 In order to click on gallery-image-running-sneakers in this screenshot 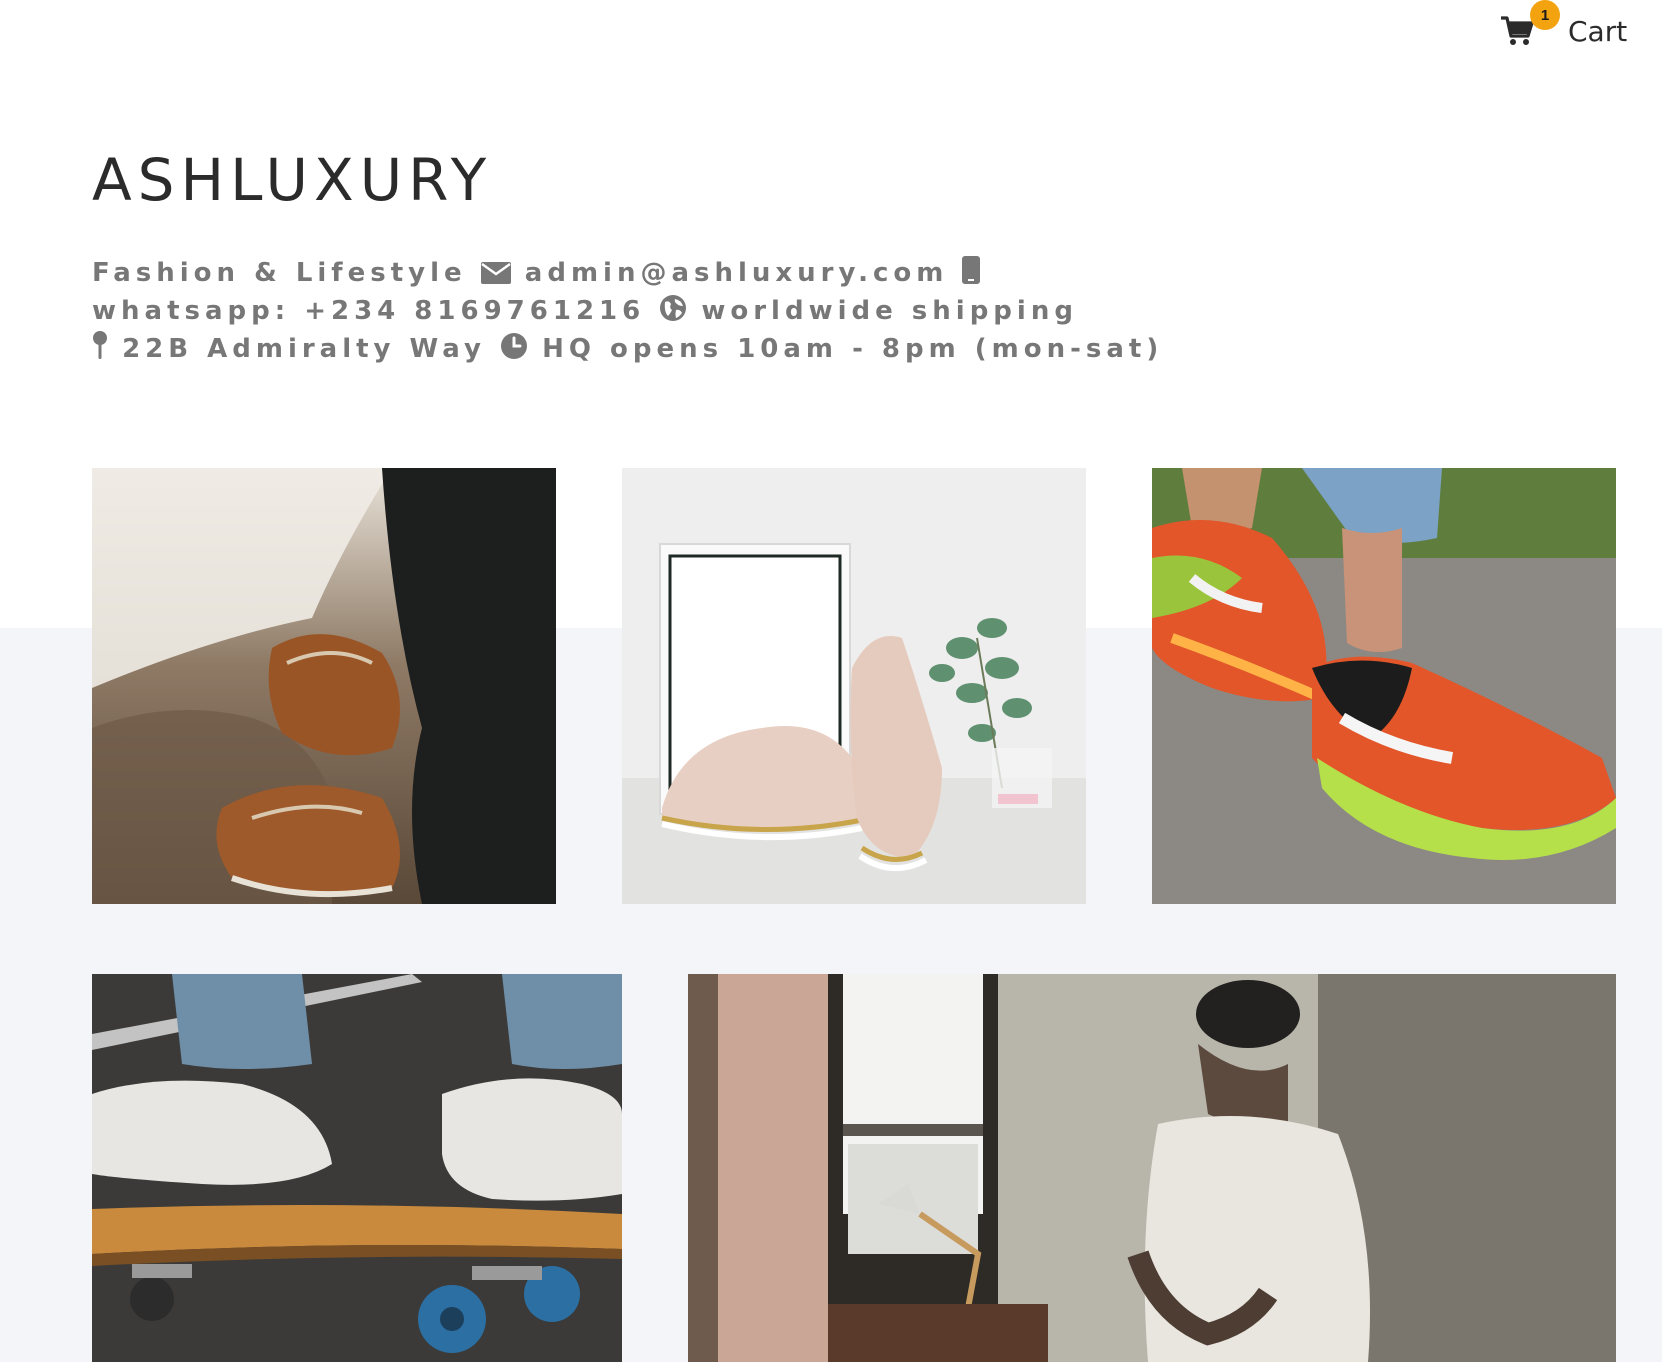, I will do `click(1384, 686)`.